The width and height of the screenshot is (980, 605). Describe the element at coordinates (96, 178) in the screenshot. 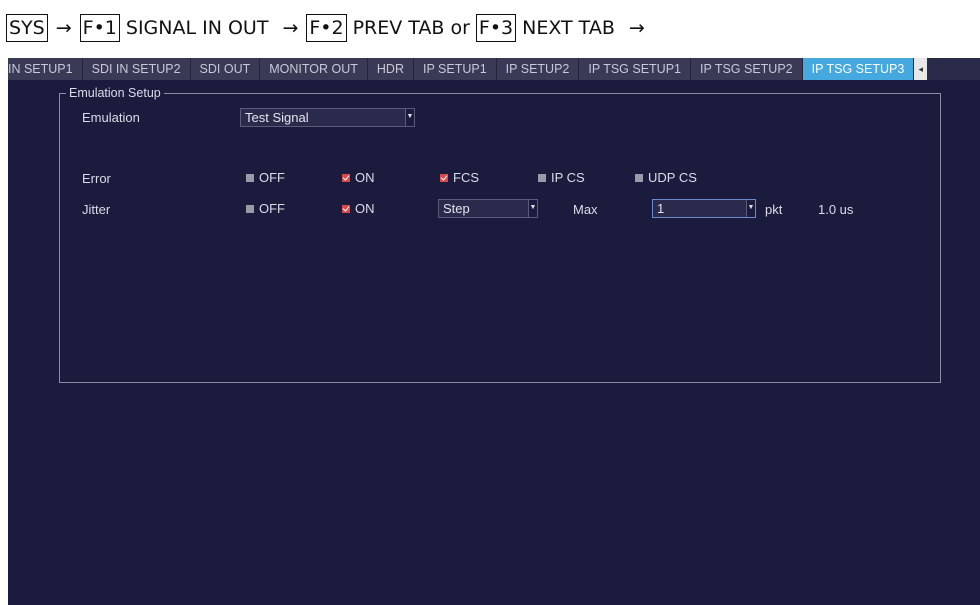

I see `error-label: Error` at that location.